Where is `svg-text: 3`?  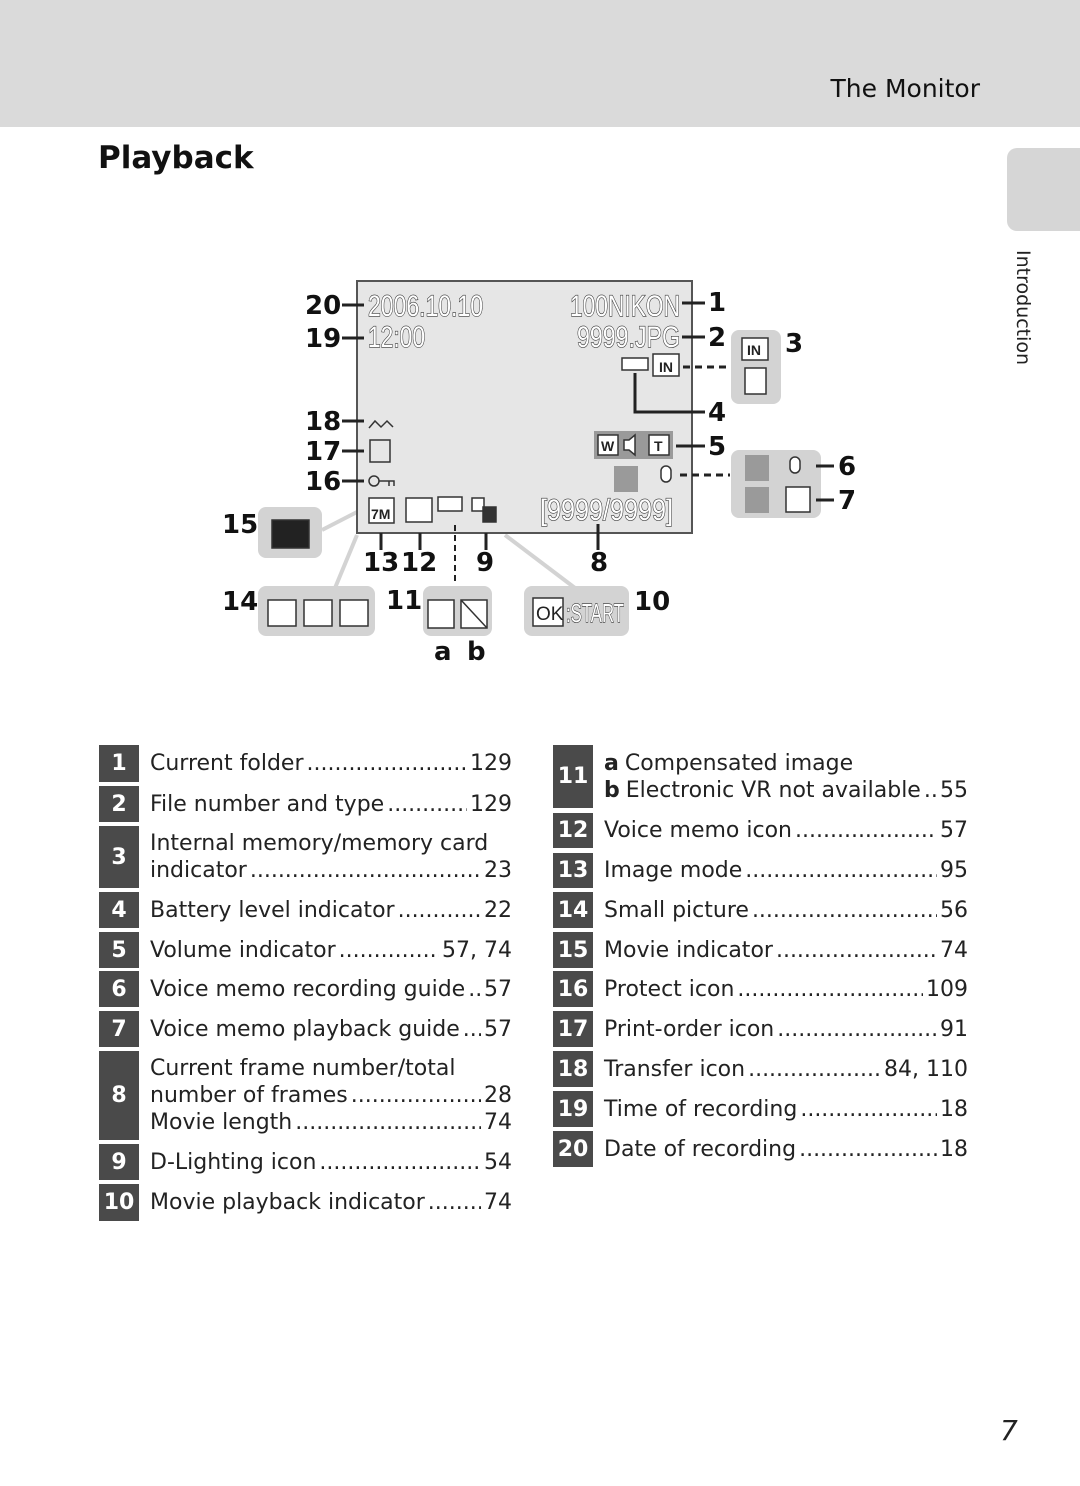 svg-text: 3 is located at coordinates (794, 344).